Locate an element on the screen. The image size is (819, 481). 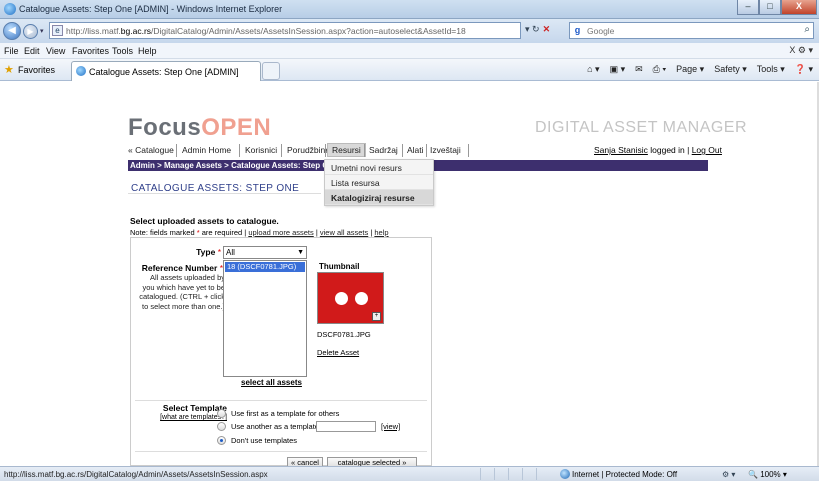
tab-ie-icon is located at coordinates (81, 71).